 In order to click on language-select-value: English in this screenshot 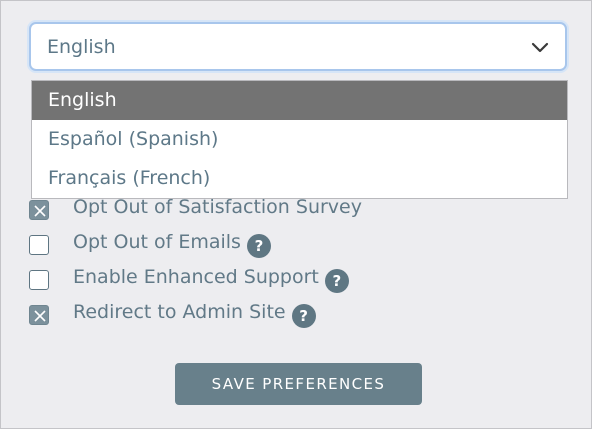, I will do `click(81, 47)`.